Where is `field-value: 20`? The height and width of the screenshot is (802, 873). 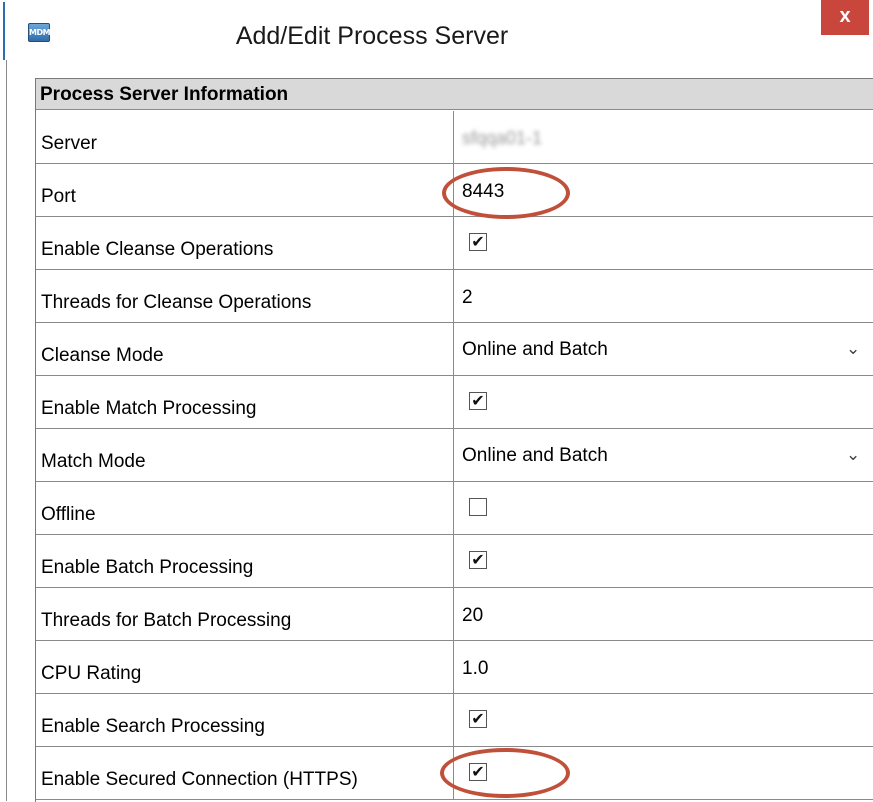
field-value: 20 is located at coordinates (473, 615).